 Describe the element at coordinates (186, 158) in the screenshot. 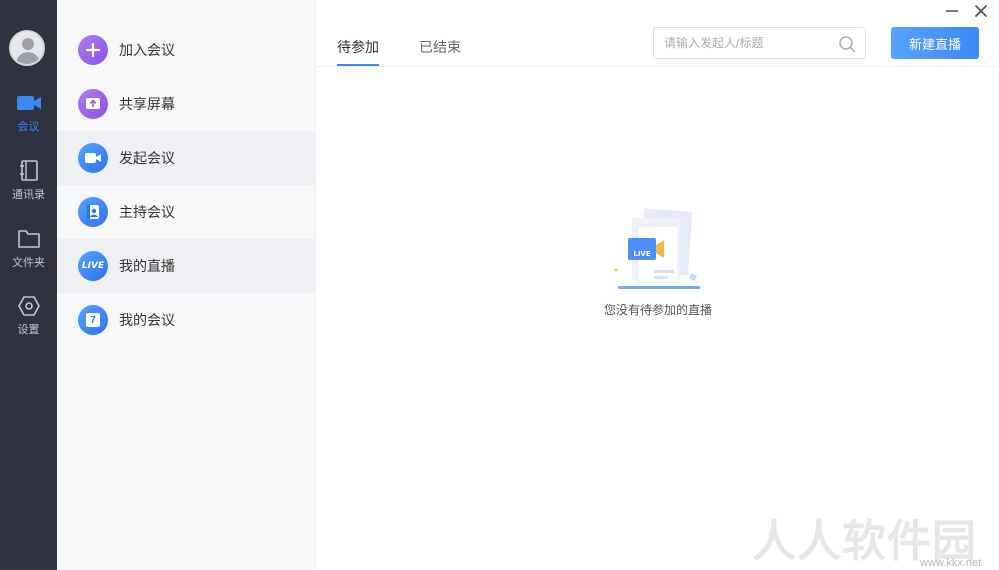

I see `menu-item-start-meeting: 发起会议` at that location.